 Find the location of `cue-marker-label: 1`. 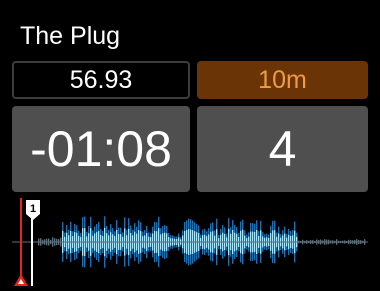

cue-marker-label: 1 is located at coordinates (33, 209).